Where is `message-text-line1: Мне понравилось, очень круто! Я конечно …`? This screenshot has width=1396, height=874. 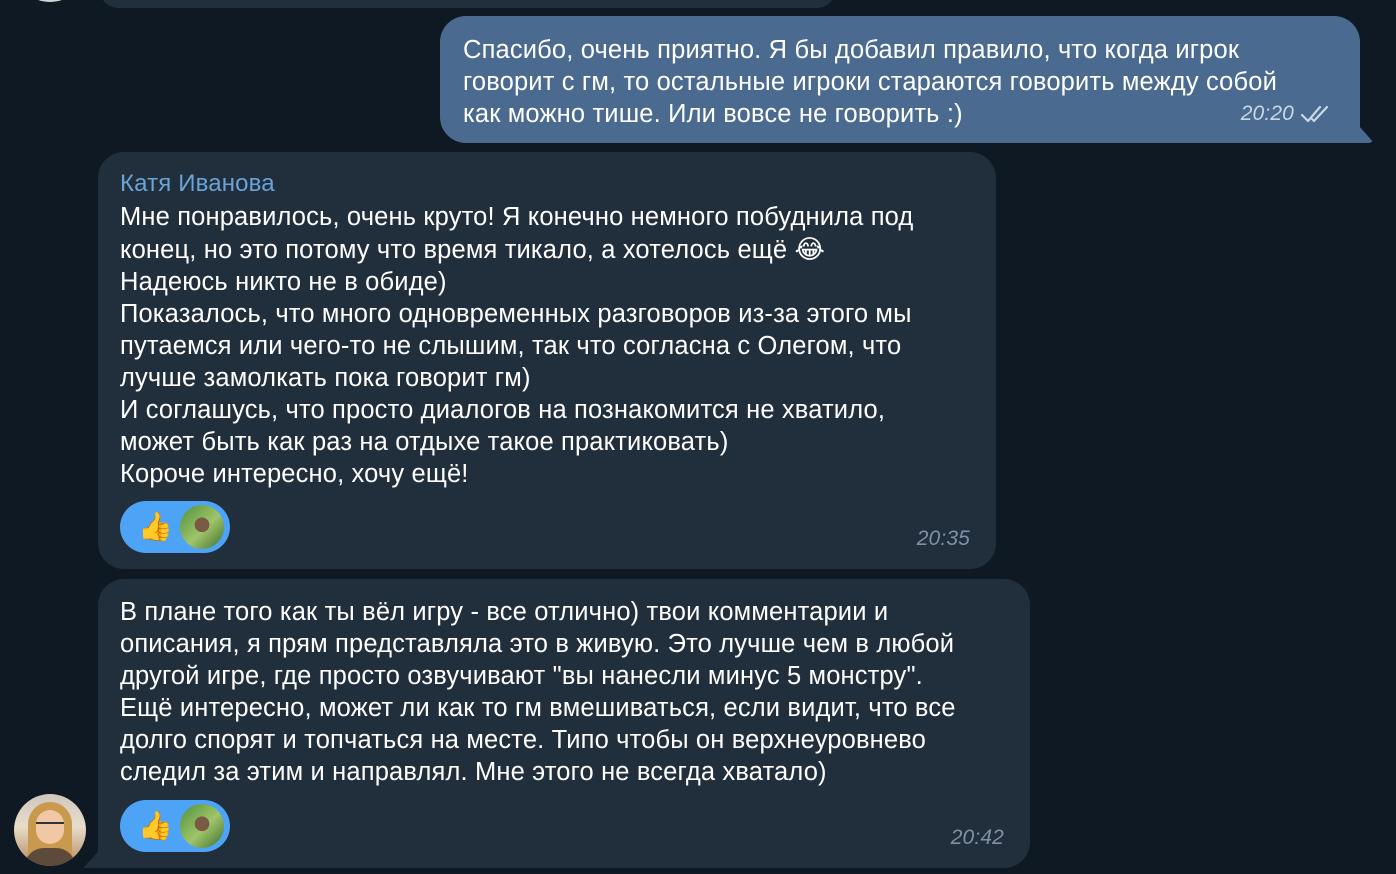 message-text-line1: Мне понравилось, очень круто! Я конечно … is located at coordinates (517, 217).